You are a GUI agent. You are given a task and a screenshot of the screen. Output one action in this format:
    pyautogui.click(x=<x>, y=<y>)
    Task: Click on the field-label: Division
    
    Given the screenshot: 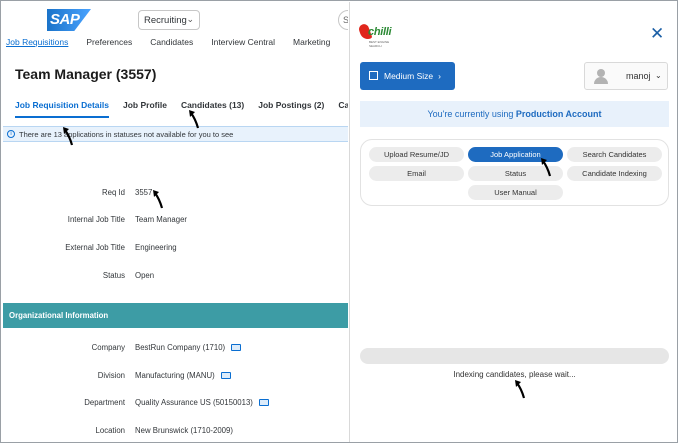 What is the action you would take?
    pyautogui.click(x=111, y=375)
    